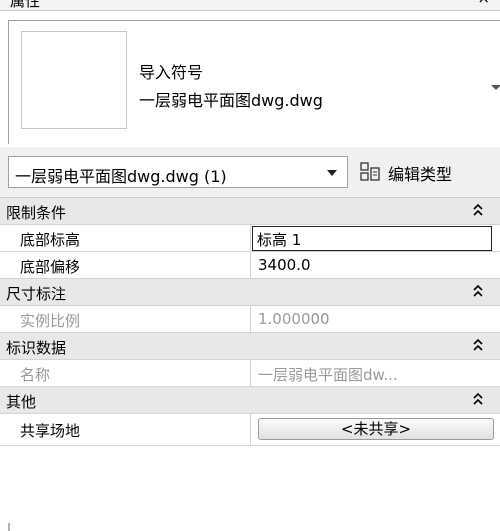 This screenshot has width=500, height=531. Describe the element at coordinates (279, 240) in the screenshot. I see `property-value: 标高 1` at that location.